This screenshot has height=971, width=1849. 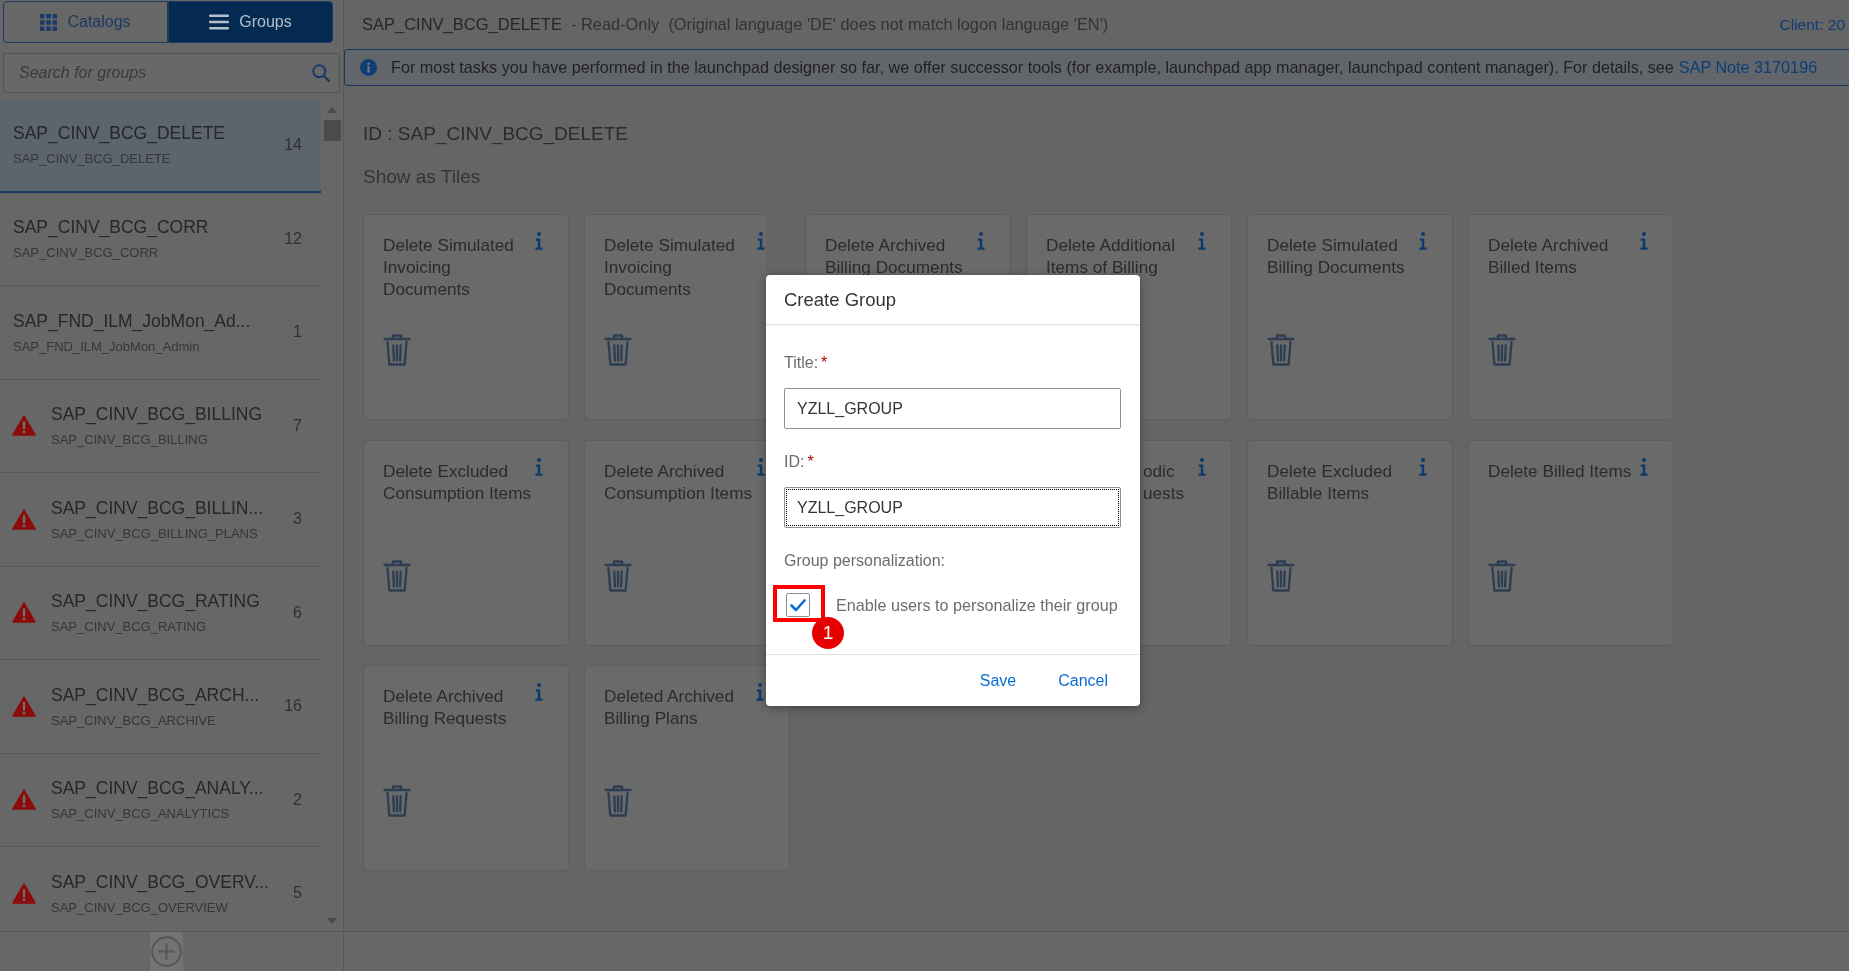 I want to click on group-title: SAP_CINV_BCG_RATING, so click(x=155, y=601).